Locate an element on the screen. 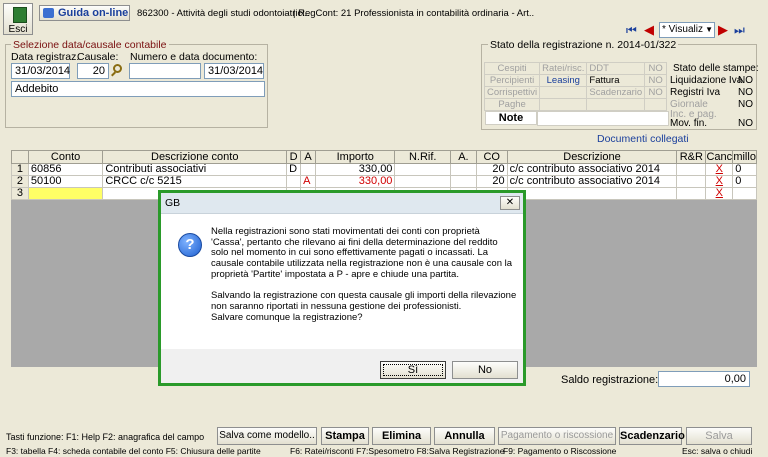 Image resolution: width=768 pixels, height=457 pixels. guide-online-button: Guida on-line is located at coordinates (84, 13).